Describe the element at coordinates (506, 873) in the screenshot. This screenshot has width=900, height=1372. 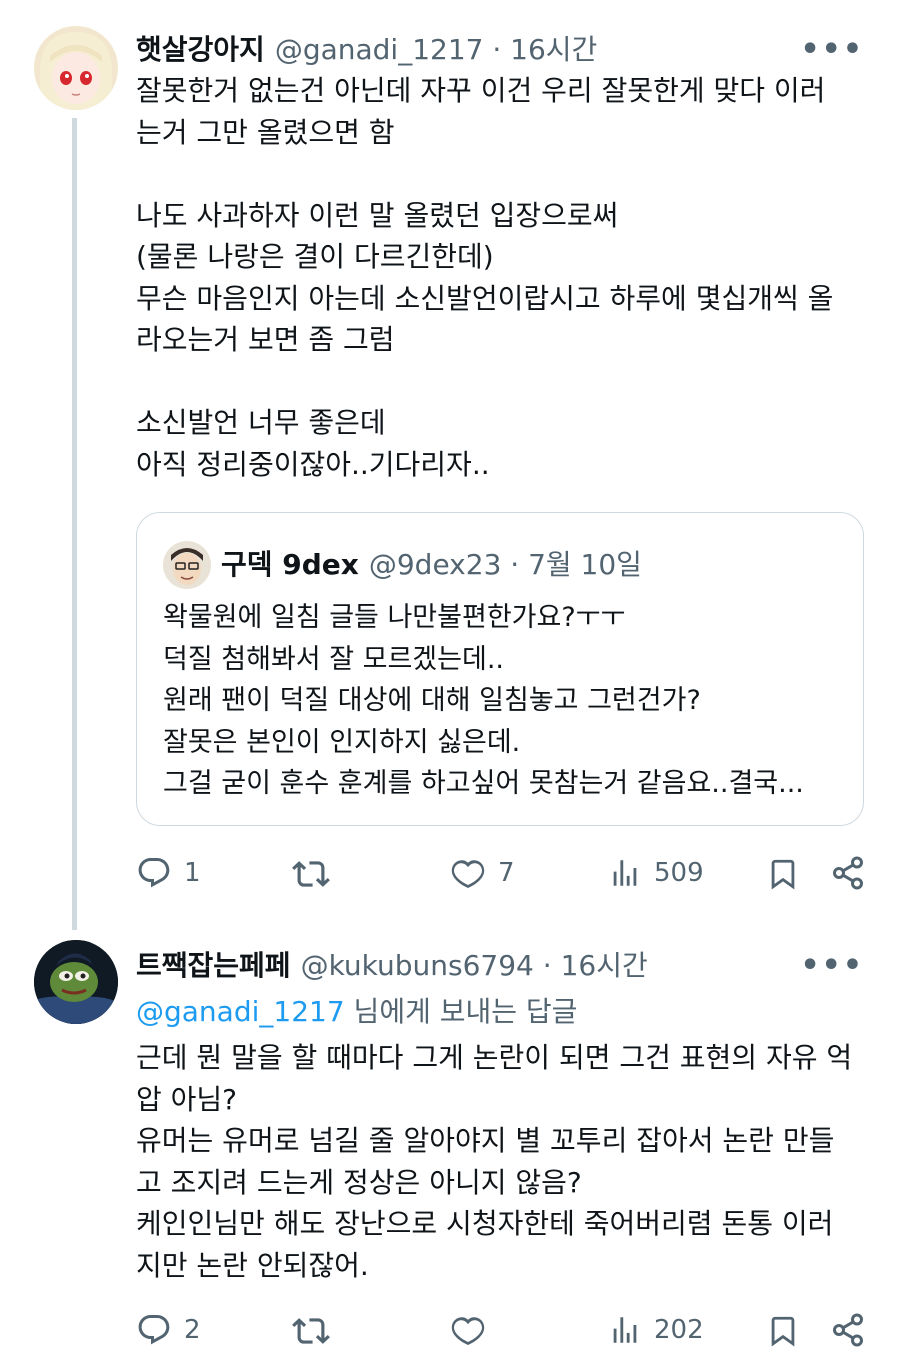
I see `like-count: 7` at that location.